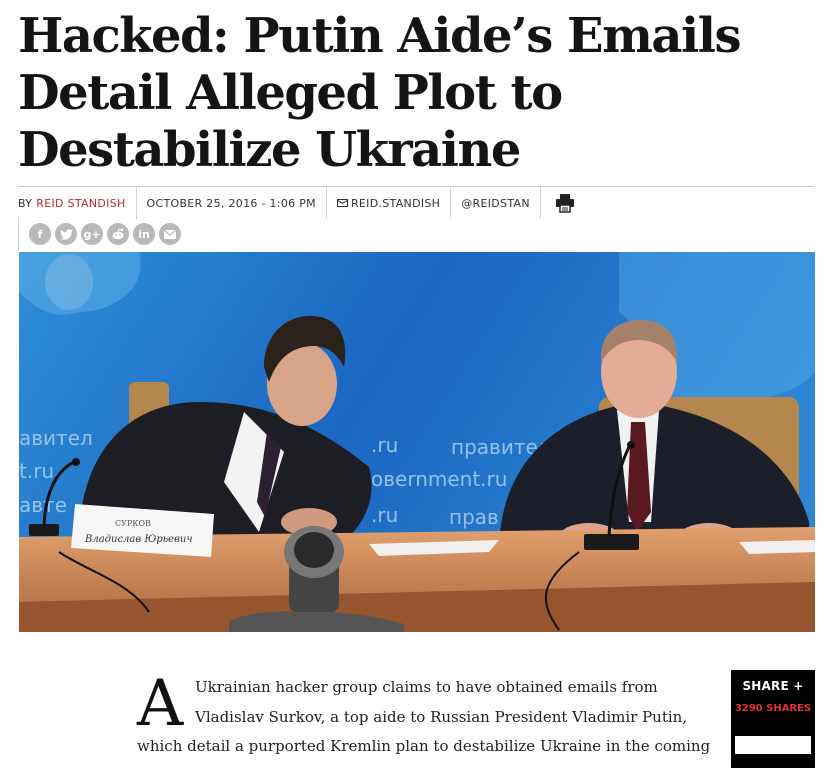 This screenshot has height=768, width=827. Describe the element at coordinates (118, 234) in the screenshot. I see `reddit-icon` at that location.